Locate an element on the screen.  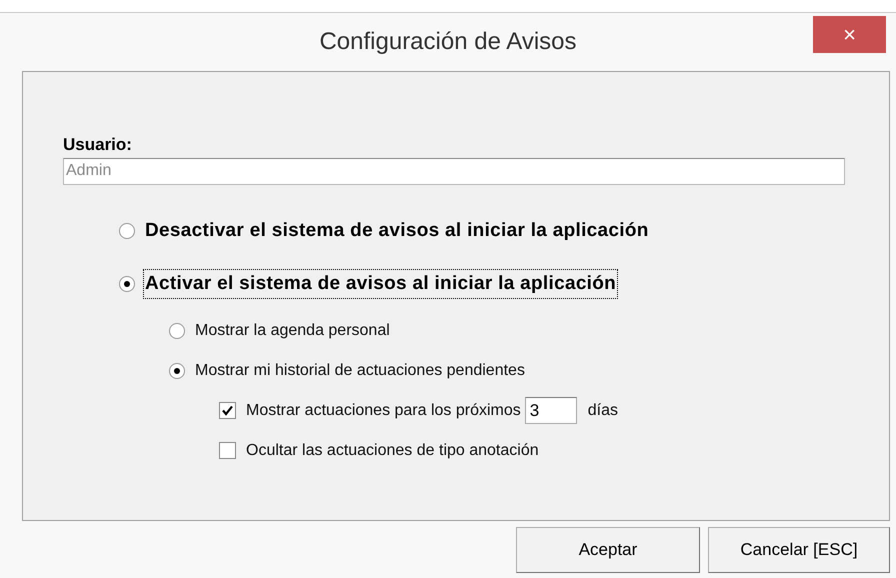
option-label: Ocultar las actuaciones de tipo anotación is located at coordinates (392, 450).